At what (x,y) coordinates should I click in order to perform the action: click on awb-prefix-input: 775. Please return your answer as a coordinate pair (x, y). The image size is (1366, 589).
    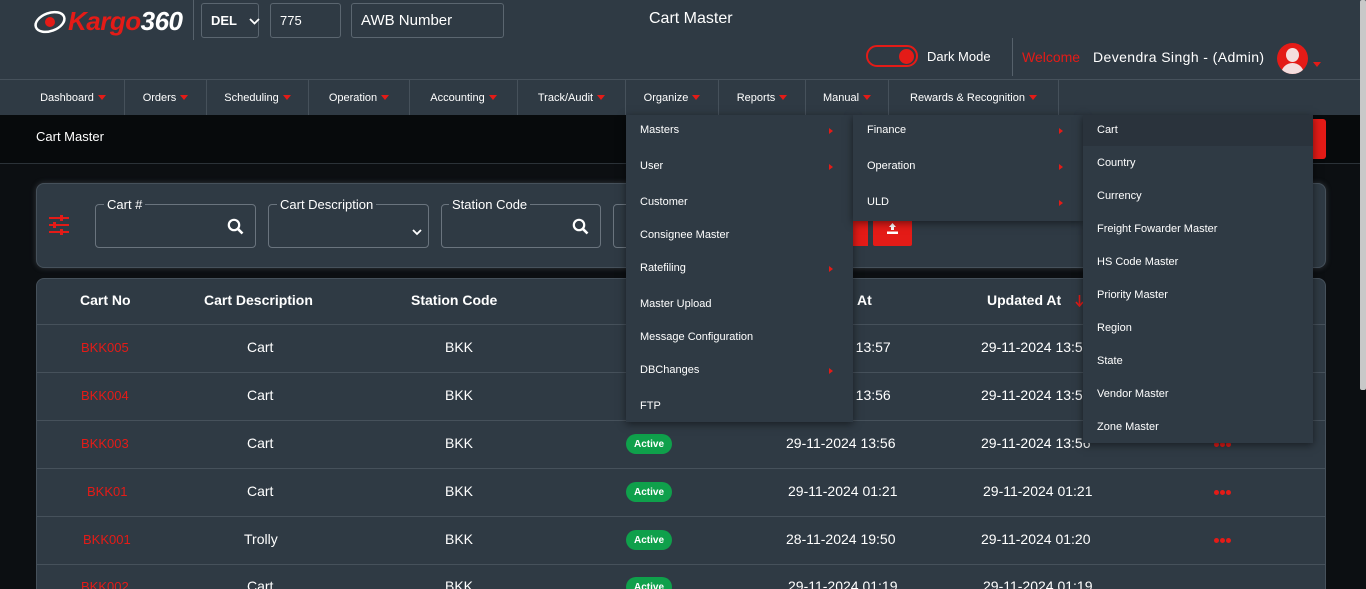
    Looking at the image, I should click on (305, 20).